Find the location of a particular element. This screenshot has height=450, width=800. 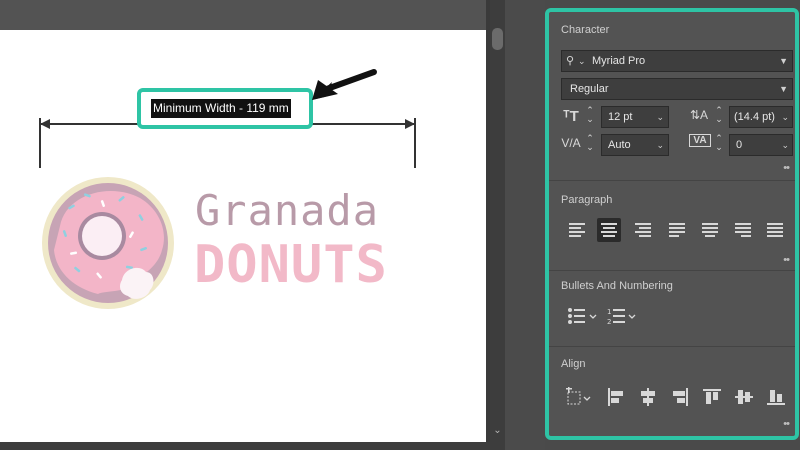

character-section-title: Character is located at coordinates (585, 30).